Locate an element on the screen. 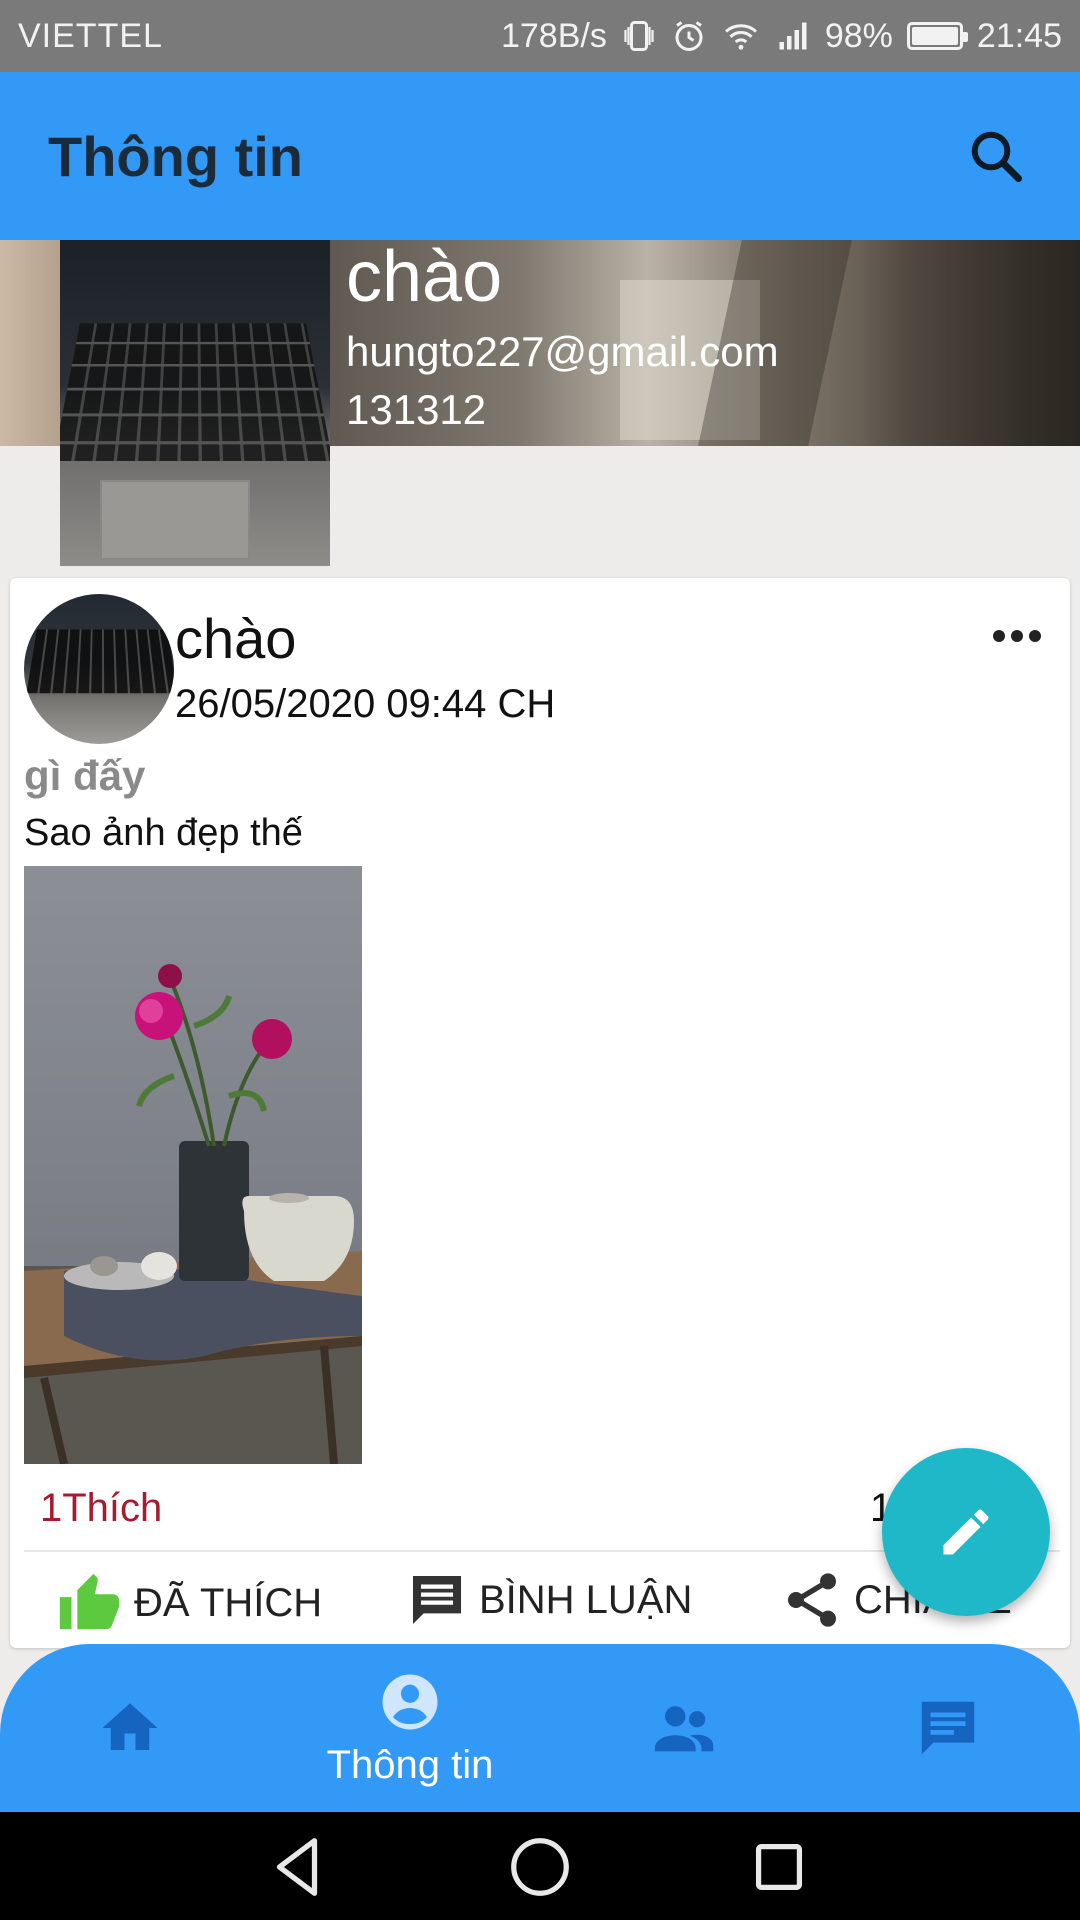 This screenshot has height=1920, width=1080. system-recents-button is located at coordinates (779, 1867).